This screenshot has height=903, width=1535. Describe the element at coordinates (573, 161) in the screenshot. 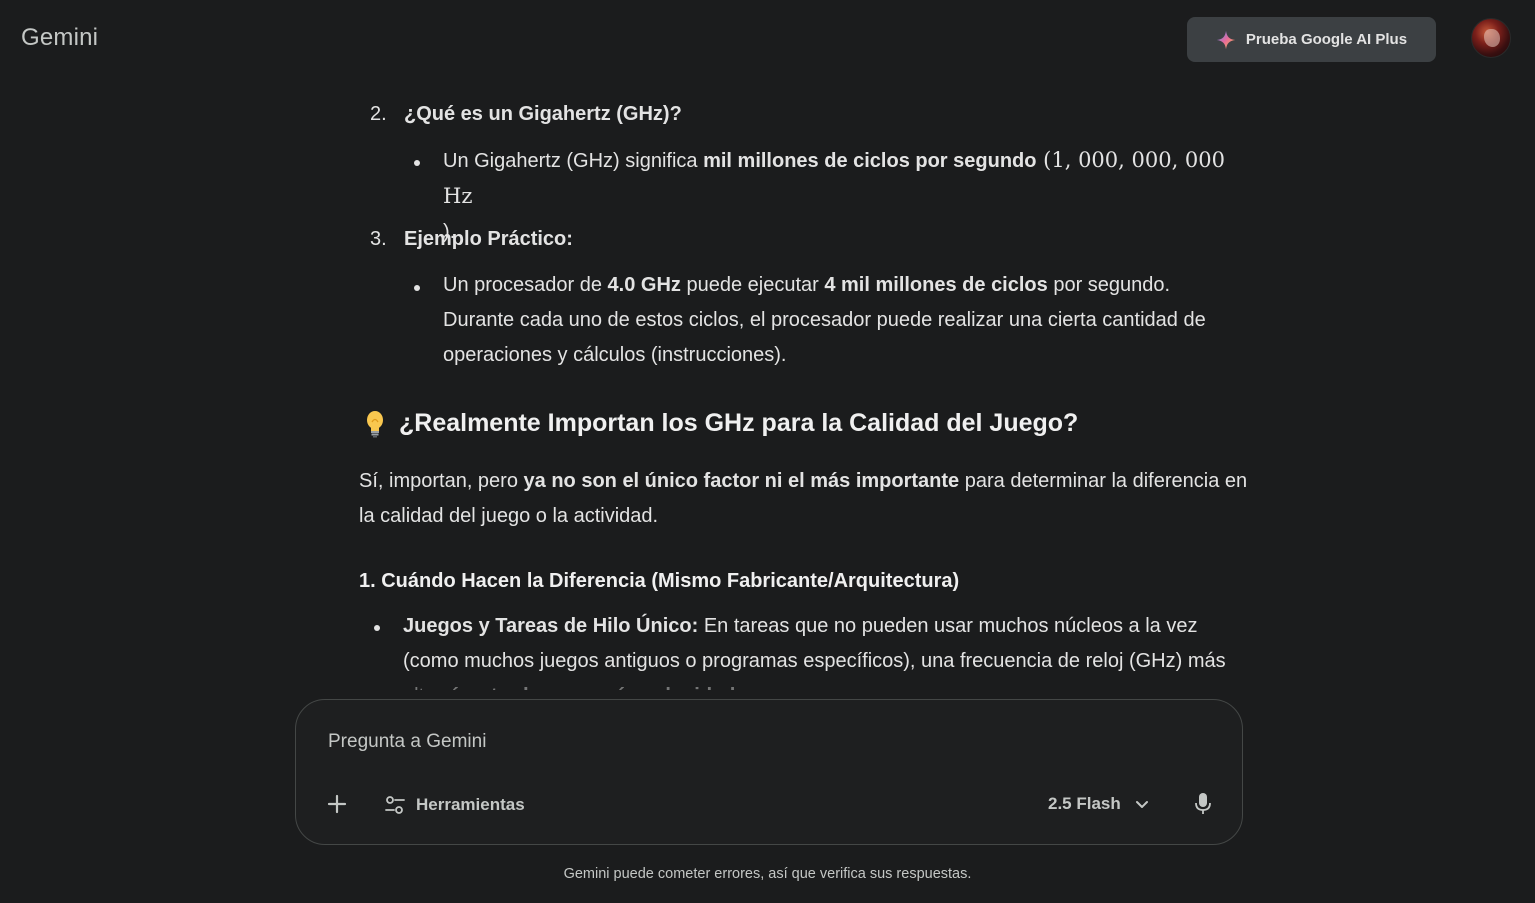

I see `bullet-text: Un Gigahertz (GHz) significa` at that location.